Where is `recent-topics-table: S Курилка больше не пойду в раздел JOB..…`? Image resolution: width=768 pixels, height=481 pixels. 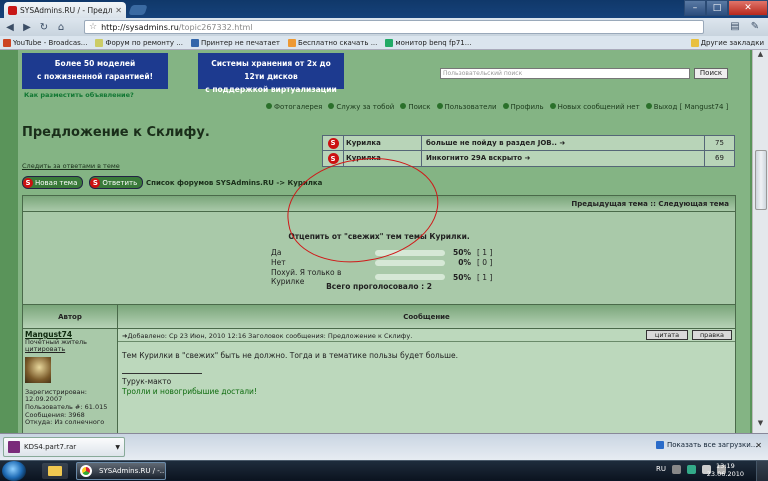
recent-topics-table: S Курилка больше не пойду в раздел JOB..… is located at coordinates (528, 151).